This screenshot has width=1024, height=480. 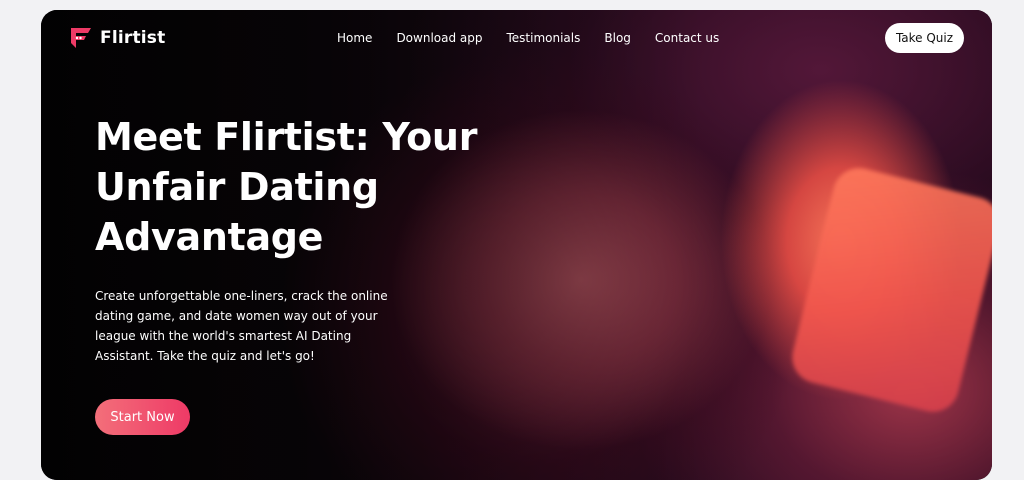 I want to click on nav-link-home: Home, so click(x=354, y=38).